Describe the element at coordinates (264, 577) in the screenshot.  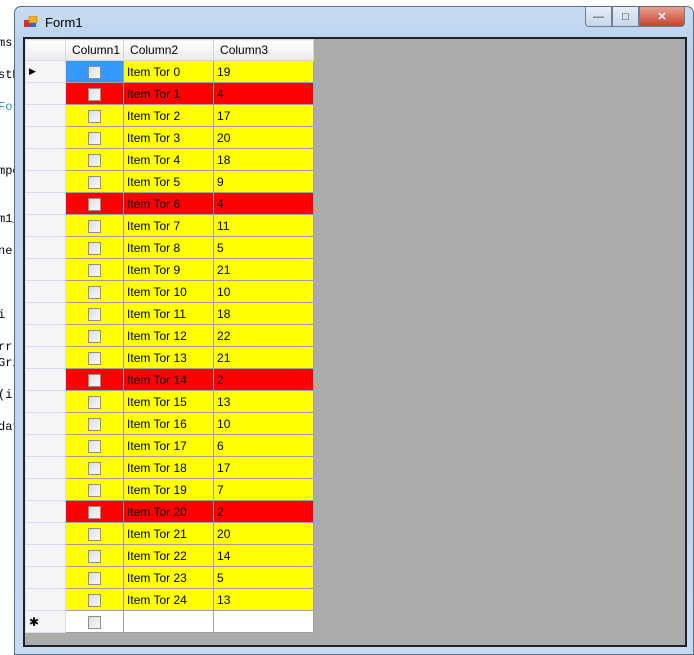
I see `column3-cell: 5` at that location.